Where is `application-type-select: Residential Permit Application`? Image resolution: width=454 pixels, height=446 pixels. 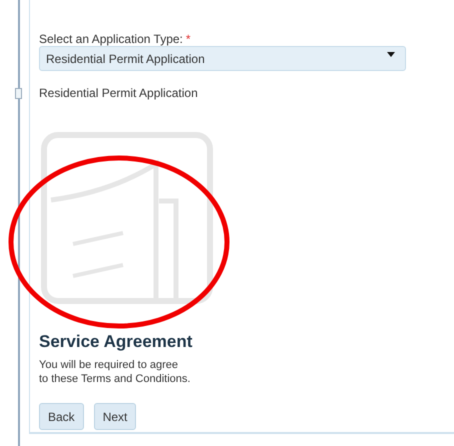 application-type-select: Residential Permit Application is located at coordinates (222, 58).